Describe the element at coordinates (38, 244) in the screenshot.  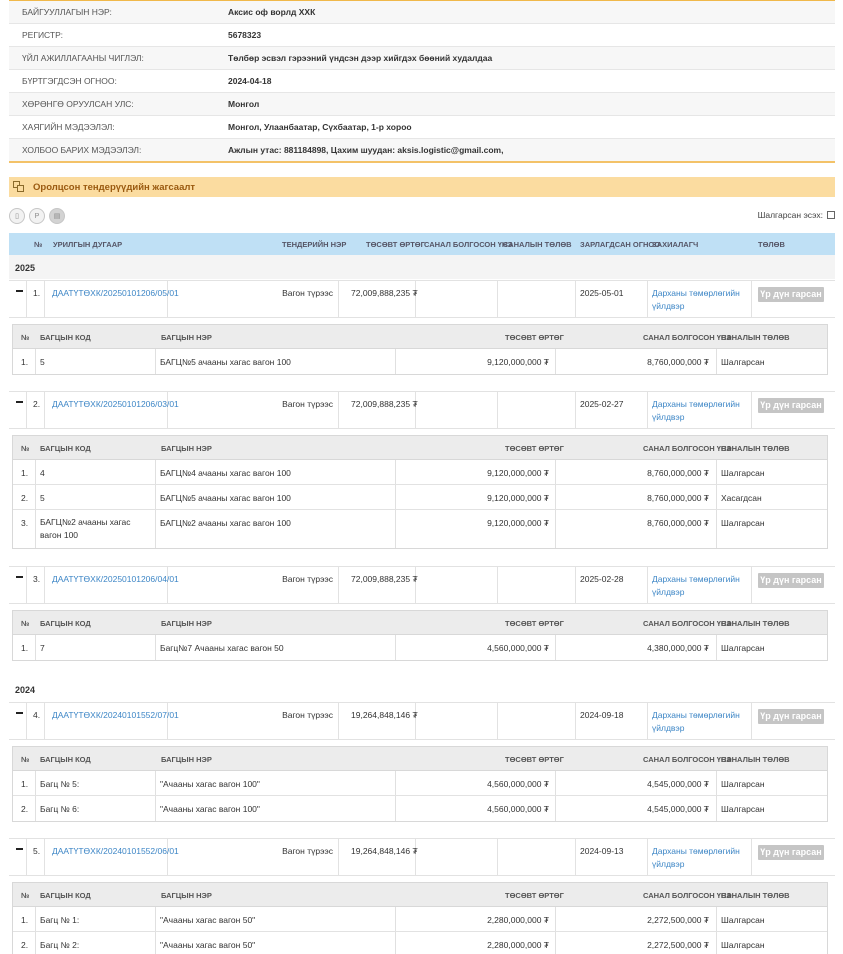
I see `col-no: №` at that location.